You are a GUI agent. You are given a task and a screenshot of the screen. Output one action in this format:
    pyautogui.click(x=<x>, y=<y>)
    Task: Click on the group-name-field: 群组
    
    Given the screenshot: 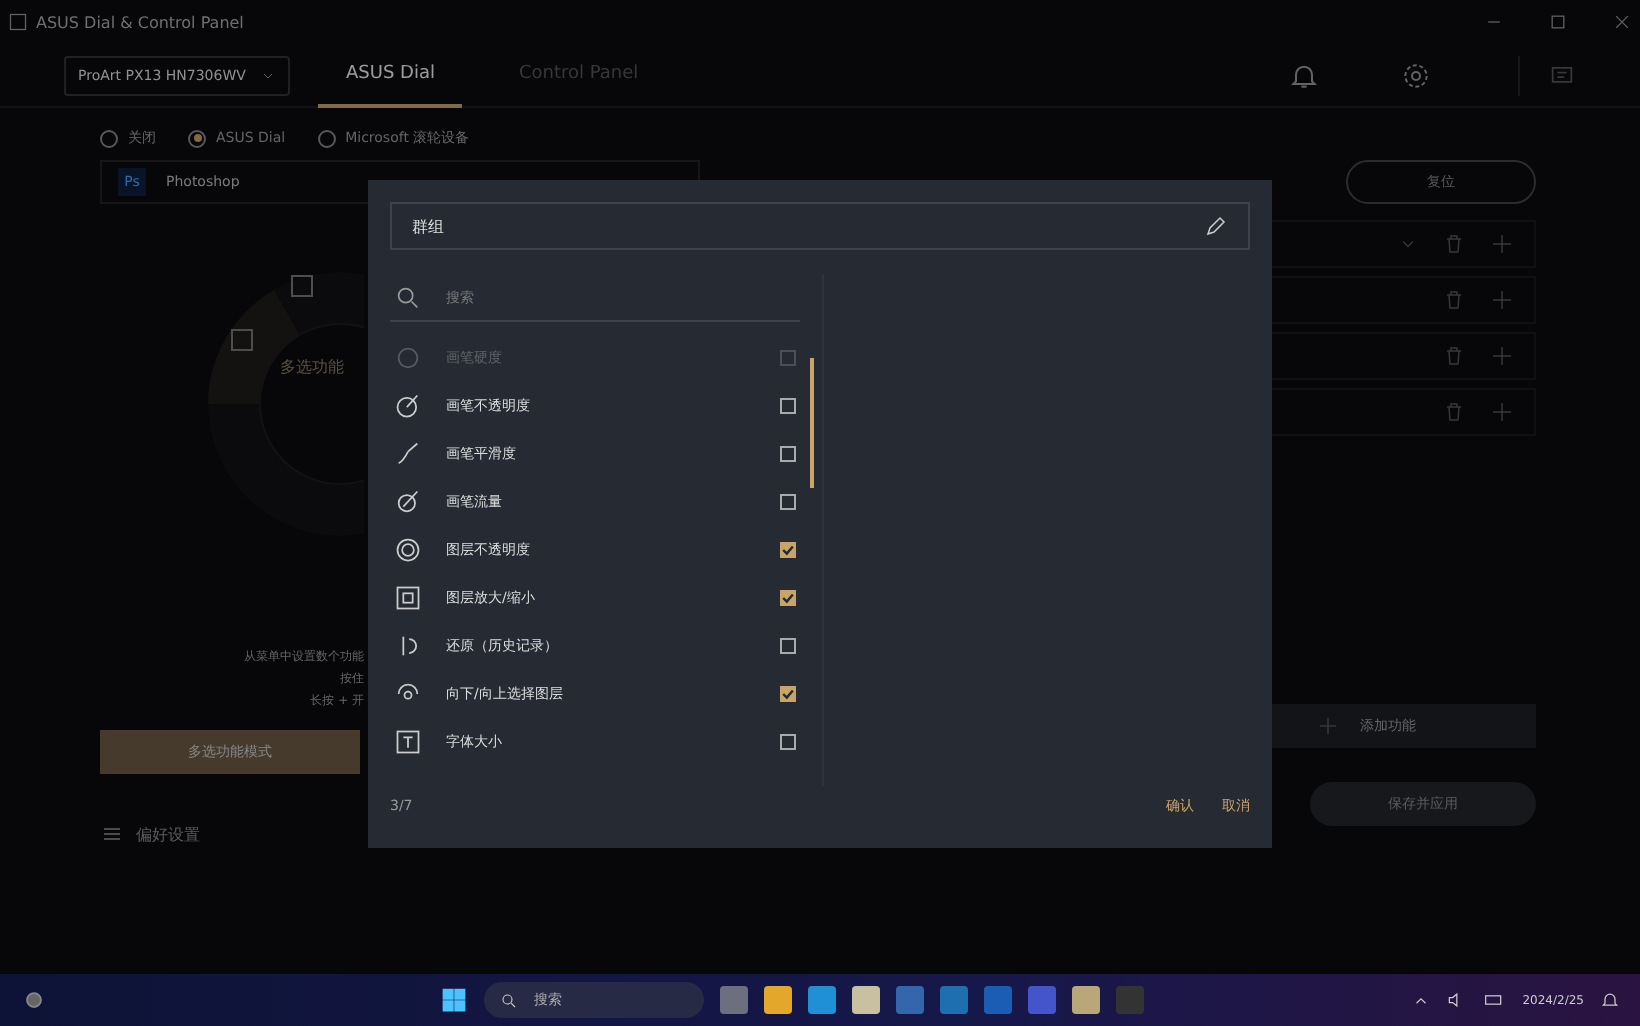 What is the action you would take?
    pyautogui.click(x=820, y=226)
    